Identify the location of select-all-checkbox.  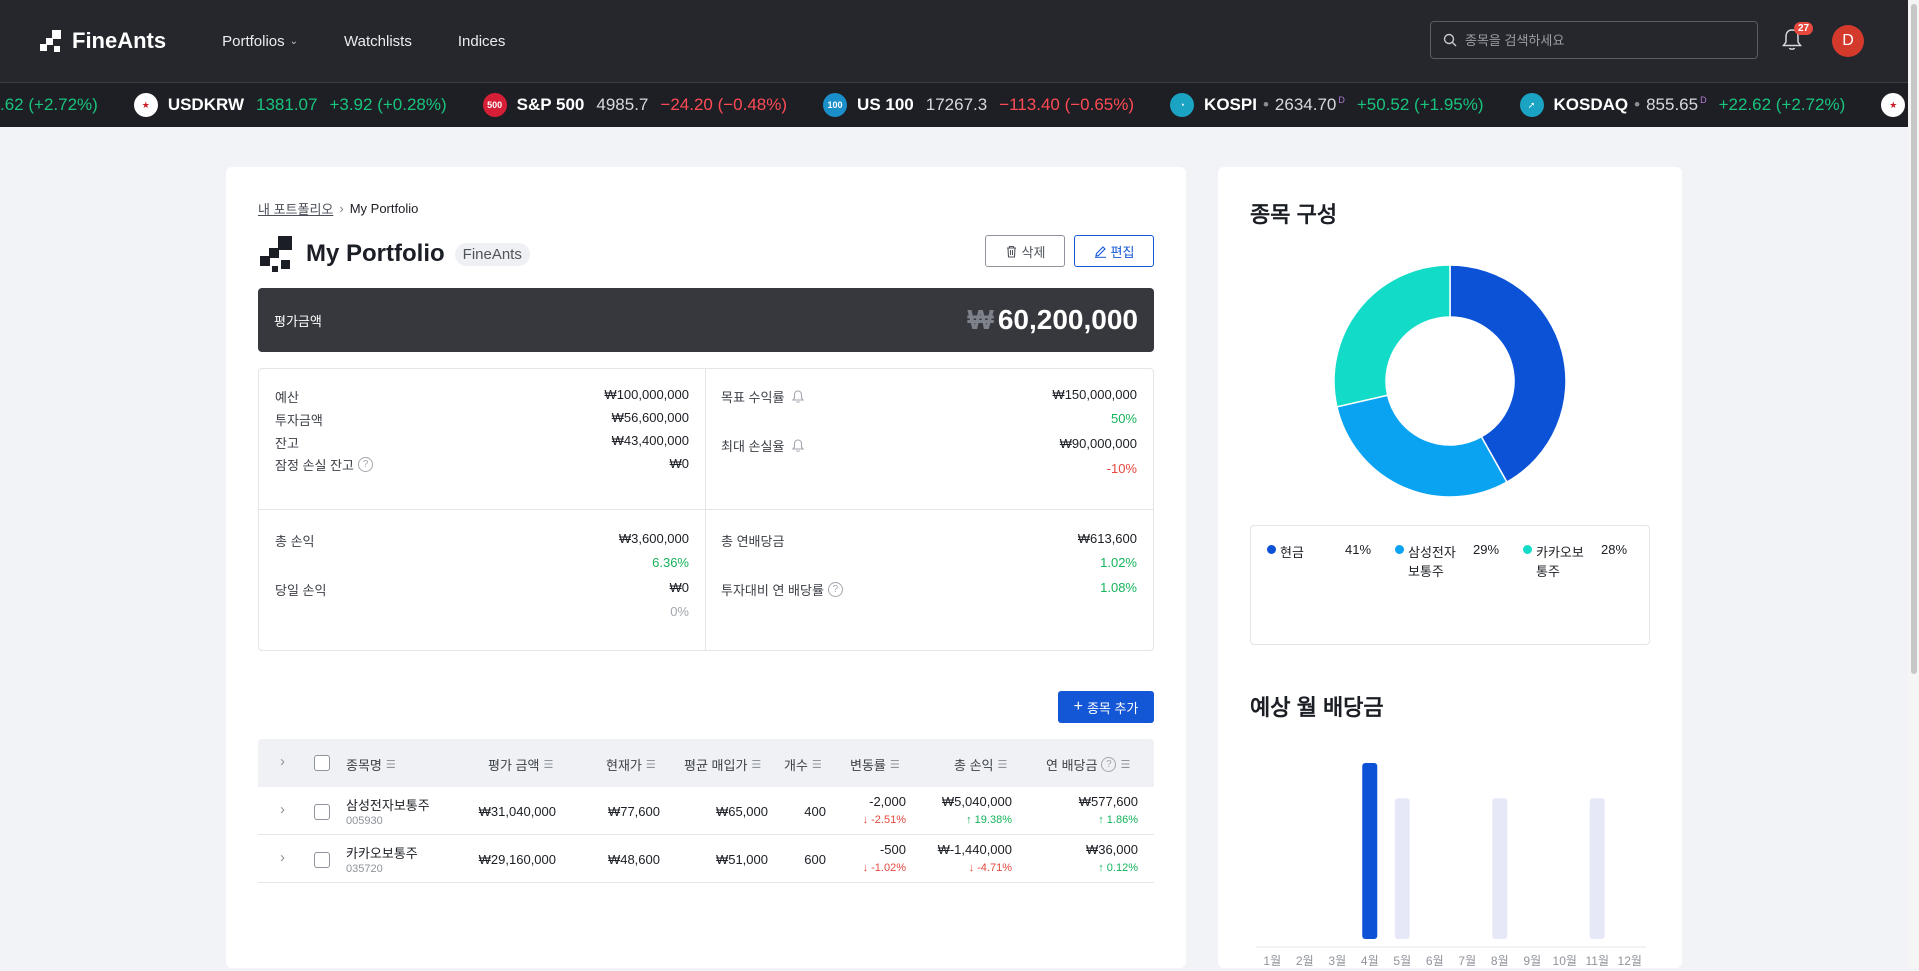
(322, 763).